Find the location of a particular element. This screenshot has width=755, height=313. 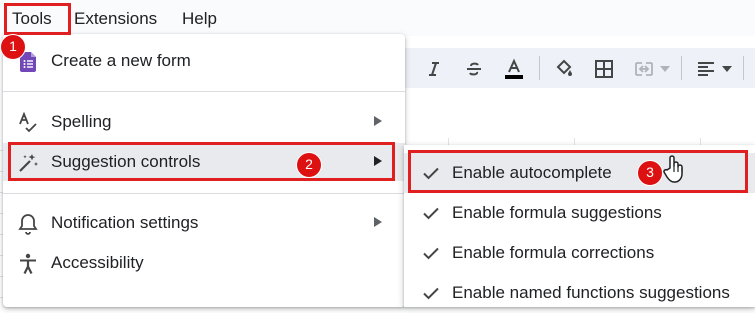

submenu-item-enable-named-functions-suggestions: Enable named functions suggestions is located at coordinates (579, 293).